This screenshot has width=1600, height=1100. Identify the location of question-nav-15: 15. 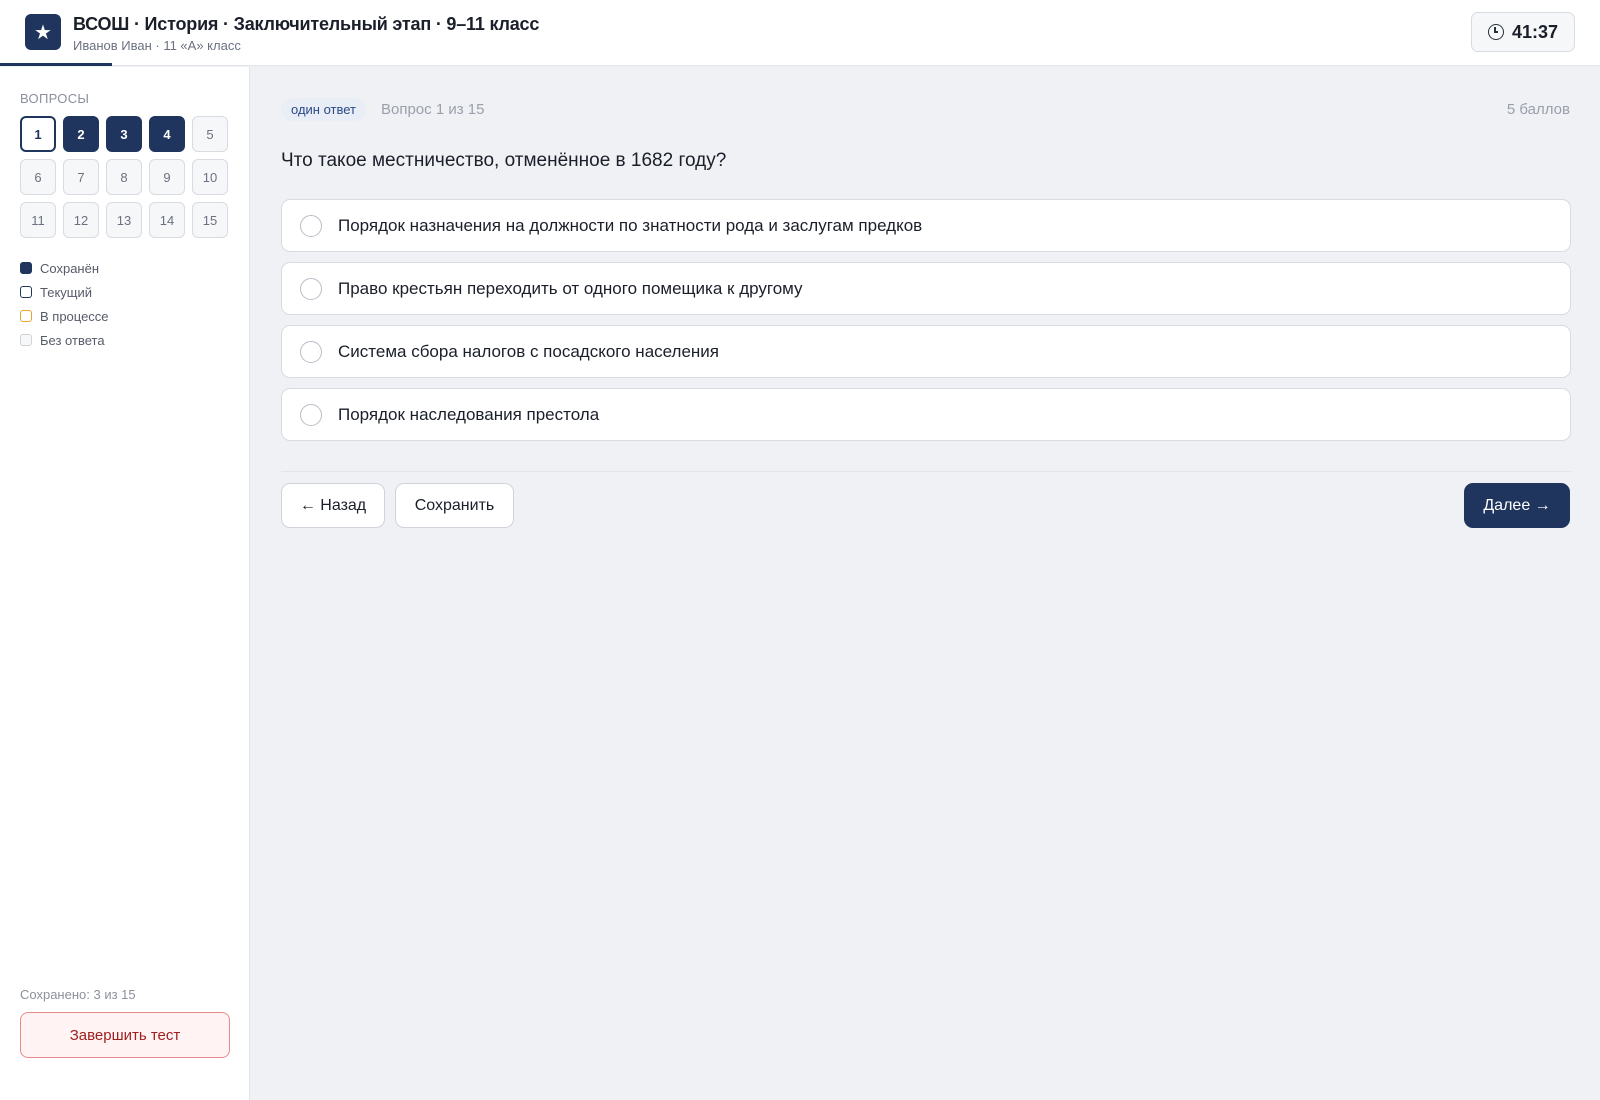
(210, 220).